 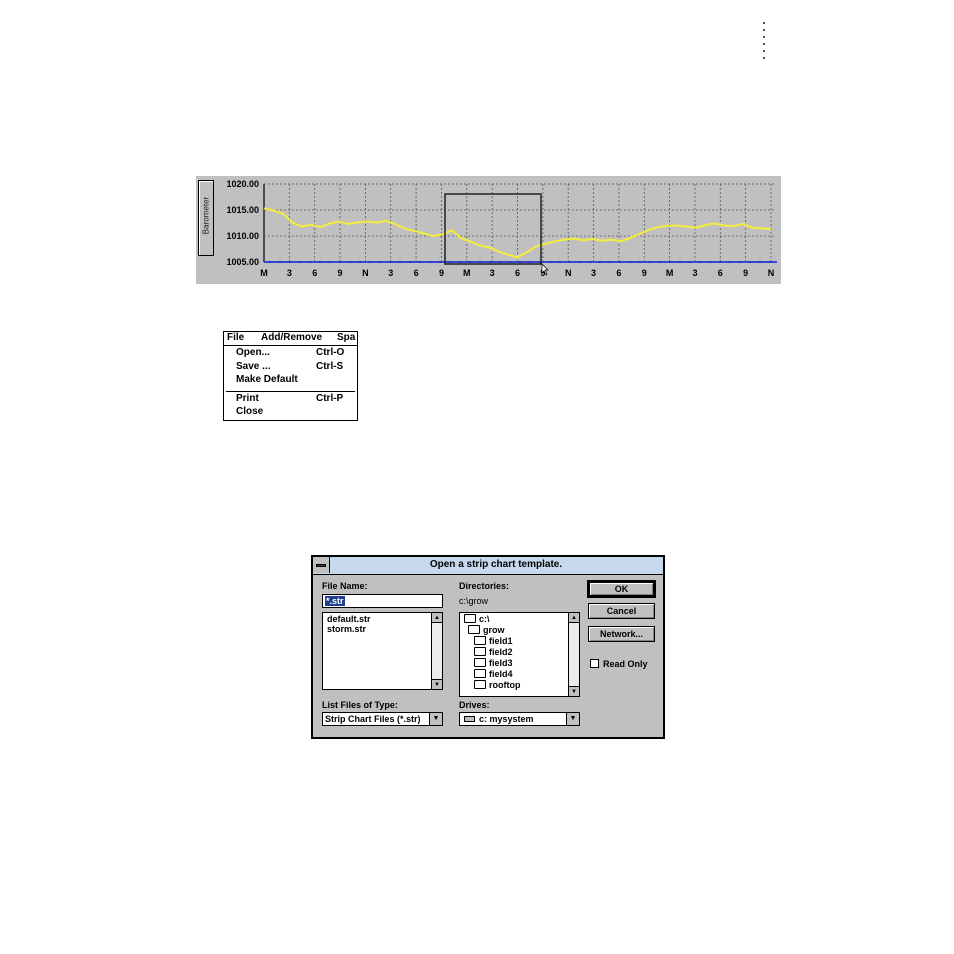 What do you see at coordinates (321, 565) in the screenshot?
I see `system-menu-icon` at bounding box center [321, 565].